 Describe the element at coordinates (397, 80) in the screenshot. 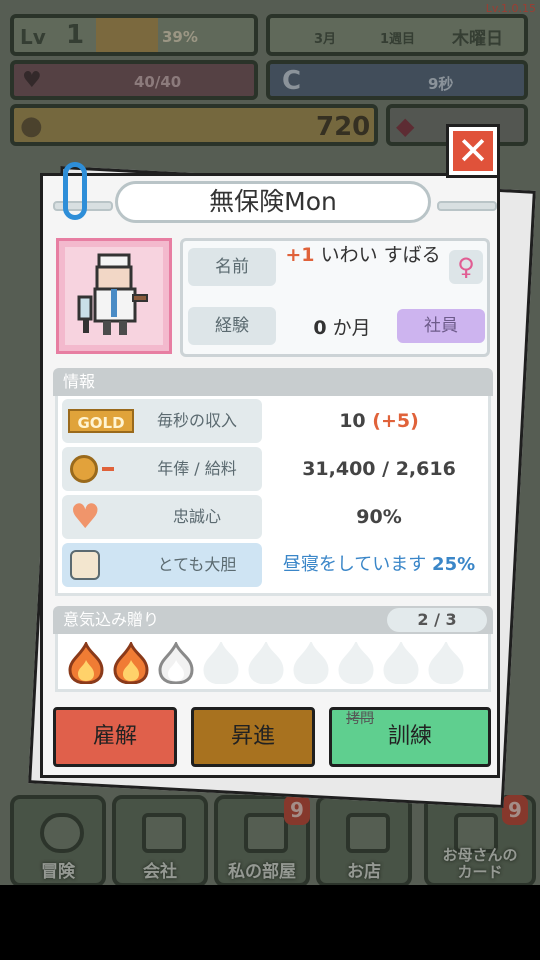

I see `timer-bar: C 9秒` at that location.